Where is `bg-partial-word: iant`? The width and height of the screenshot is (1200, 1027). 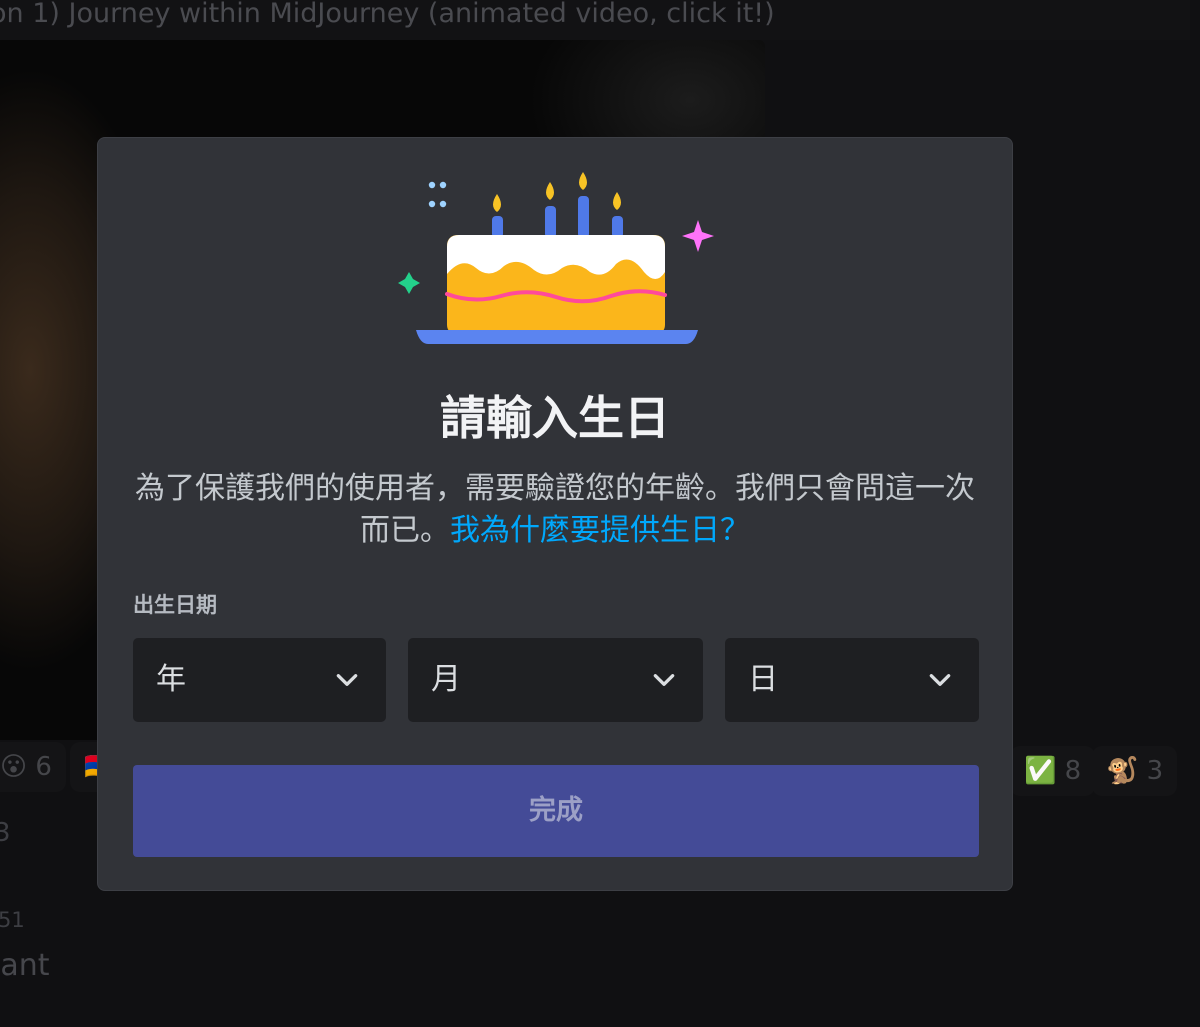
bg-partial-word: iant is located at coordinates (25, 965).